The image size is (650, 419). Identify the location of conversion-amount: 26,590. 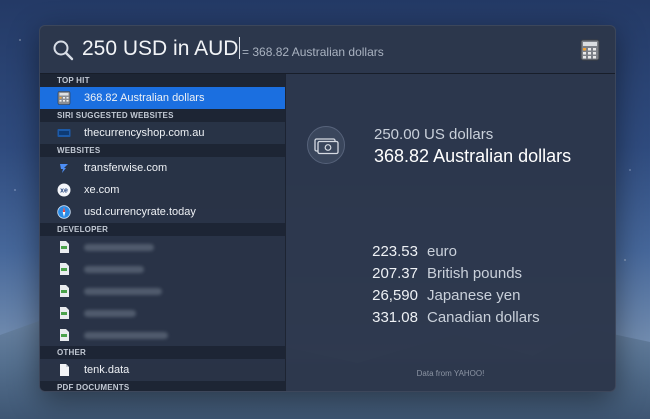
(395, 295).